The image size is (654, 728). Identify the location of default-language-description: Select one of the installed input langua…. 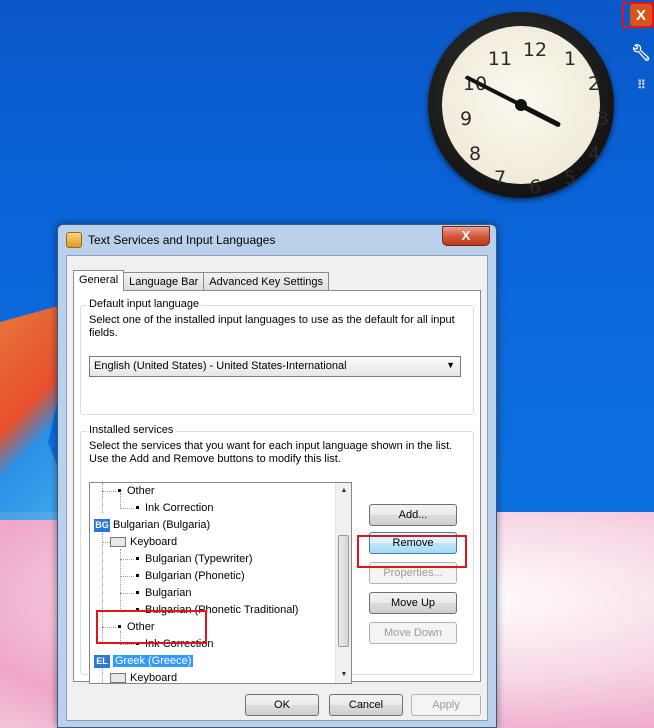
(272, 326).